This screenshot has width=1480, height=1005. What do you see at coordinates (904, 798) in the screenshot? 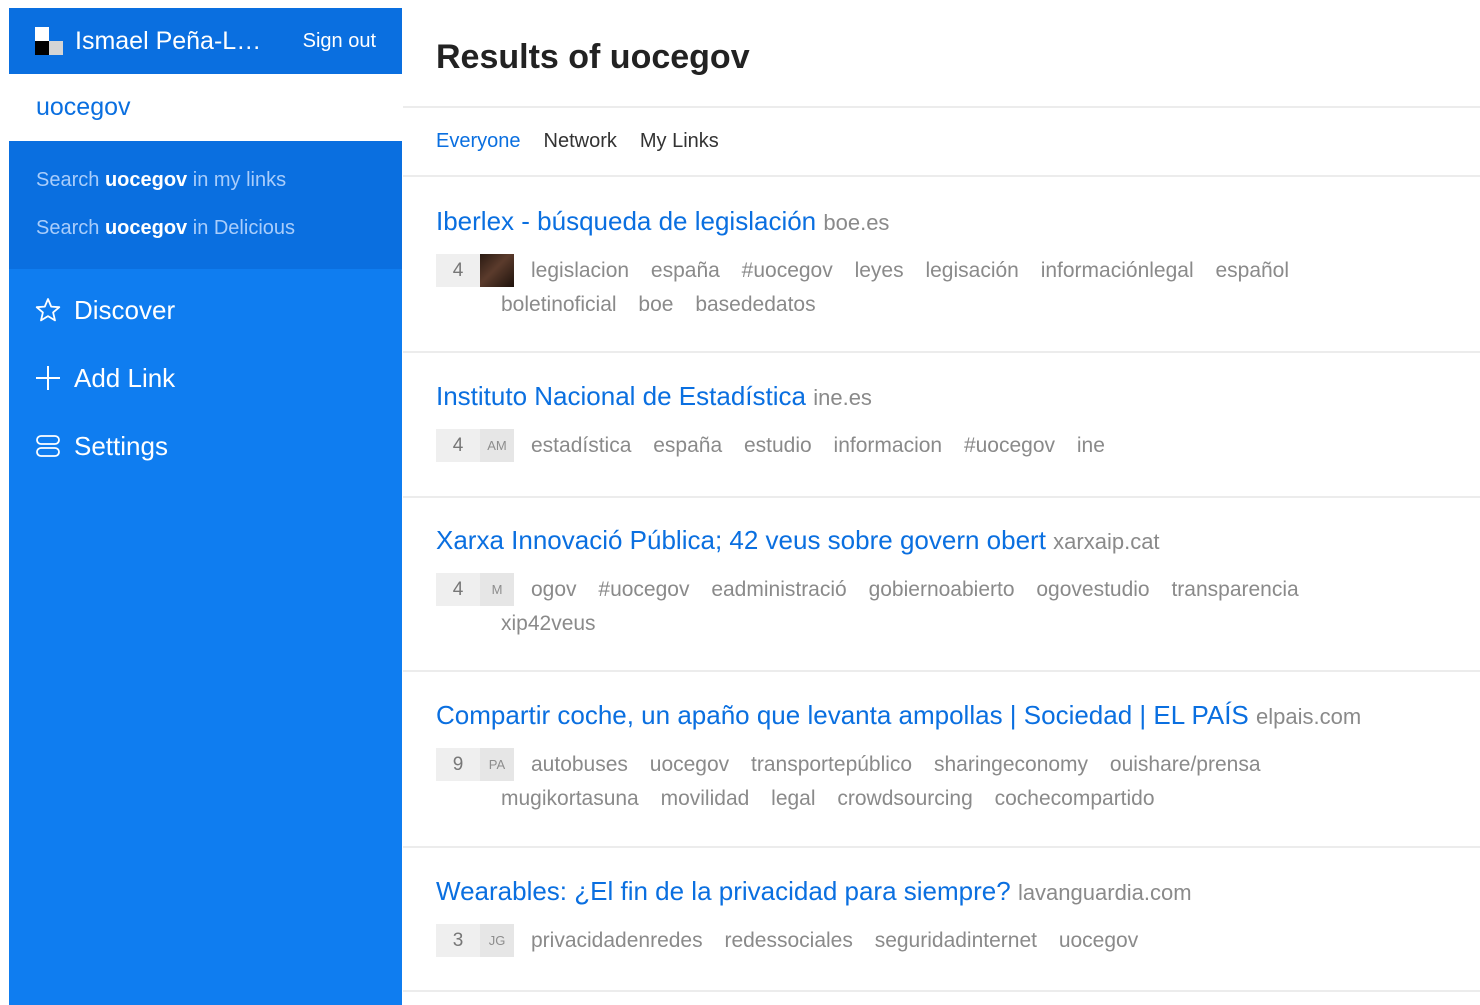
I see `tag: crowdsourcing` at bounding box center [904, 798].